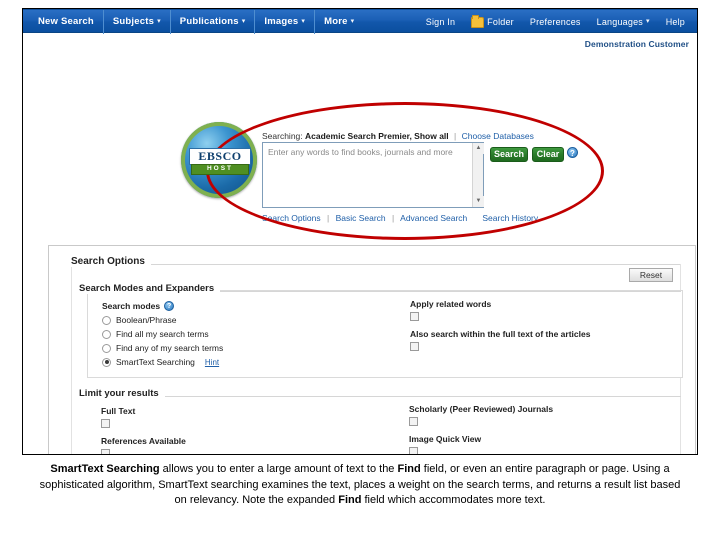 The image size is (720, 540). I want to click on logo-primary-text: EBSCO, so click(220, 156).